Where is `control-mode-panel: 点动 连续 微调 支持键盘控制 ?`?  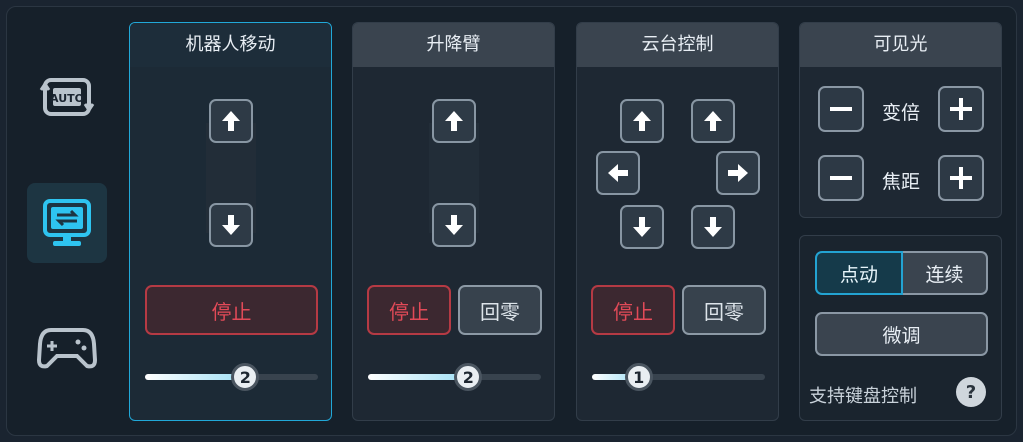
control-mode-panel: 点动 连续 微调 支持键盘控制 ? is located at coordinates (900, 328).